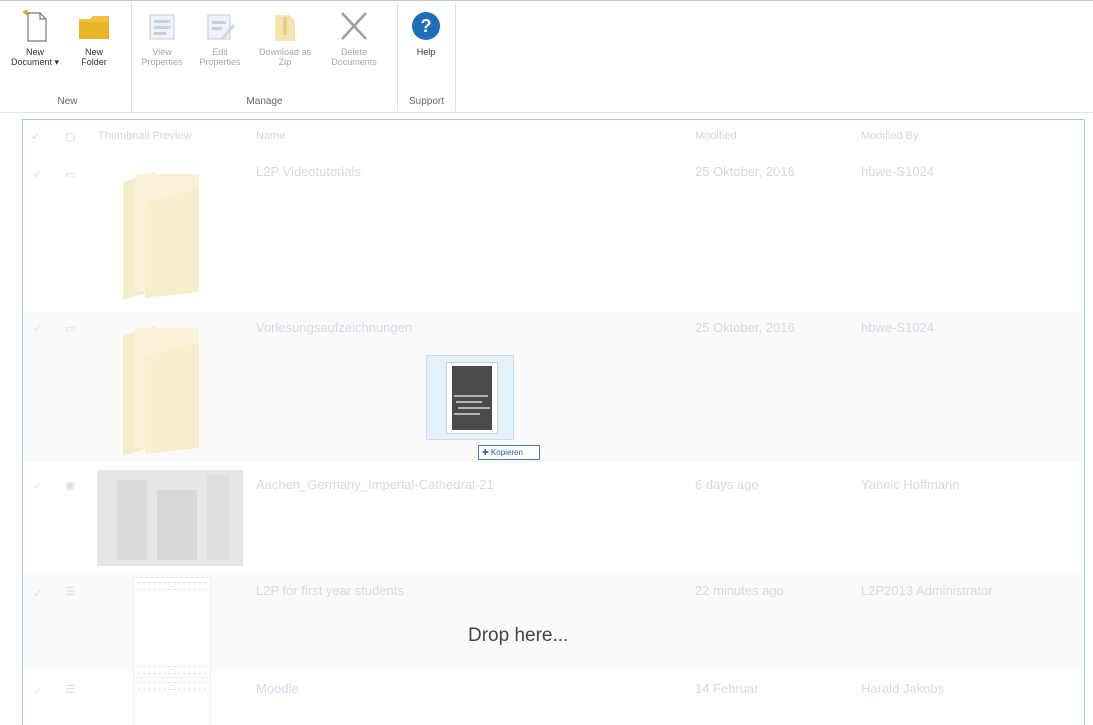 Image resolution: width=1093 pixels, height=725 pixels. What do you see at coordinates (553, 699) in the screenshot?
I see `list-row: ✓ ☰ Moodle 14 Februar Harald Jakobs` at bounding box center [553, 699].